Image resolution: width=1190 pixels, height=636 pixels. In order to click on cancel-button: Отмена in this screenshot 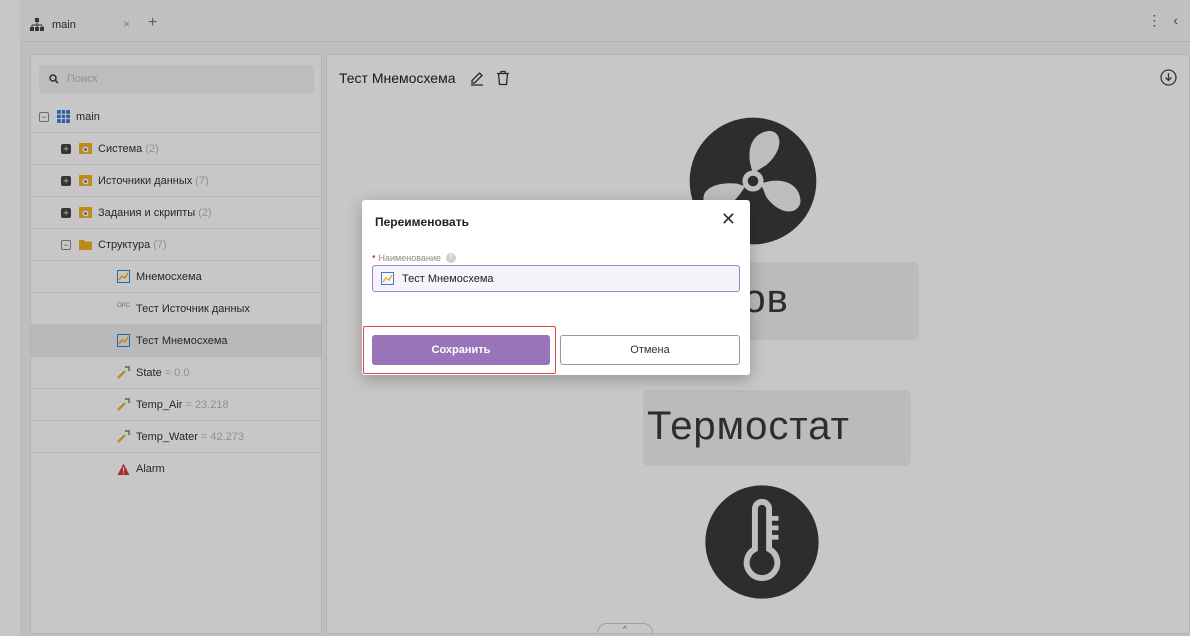, I will do `click(650, 350)`.